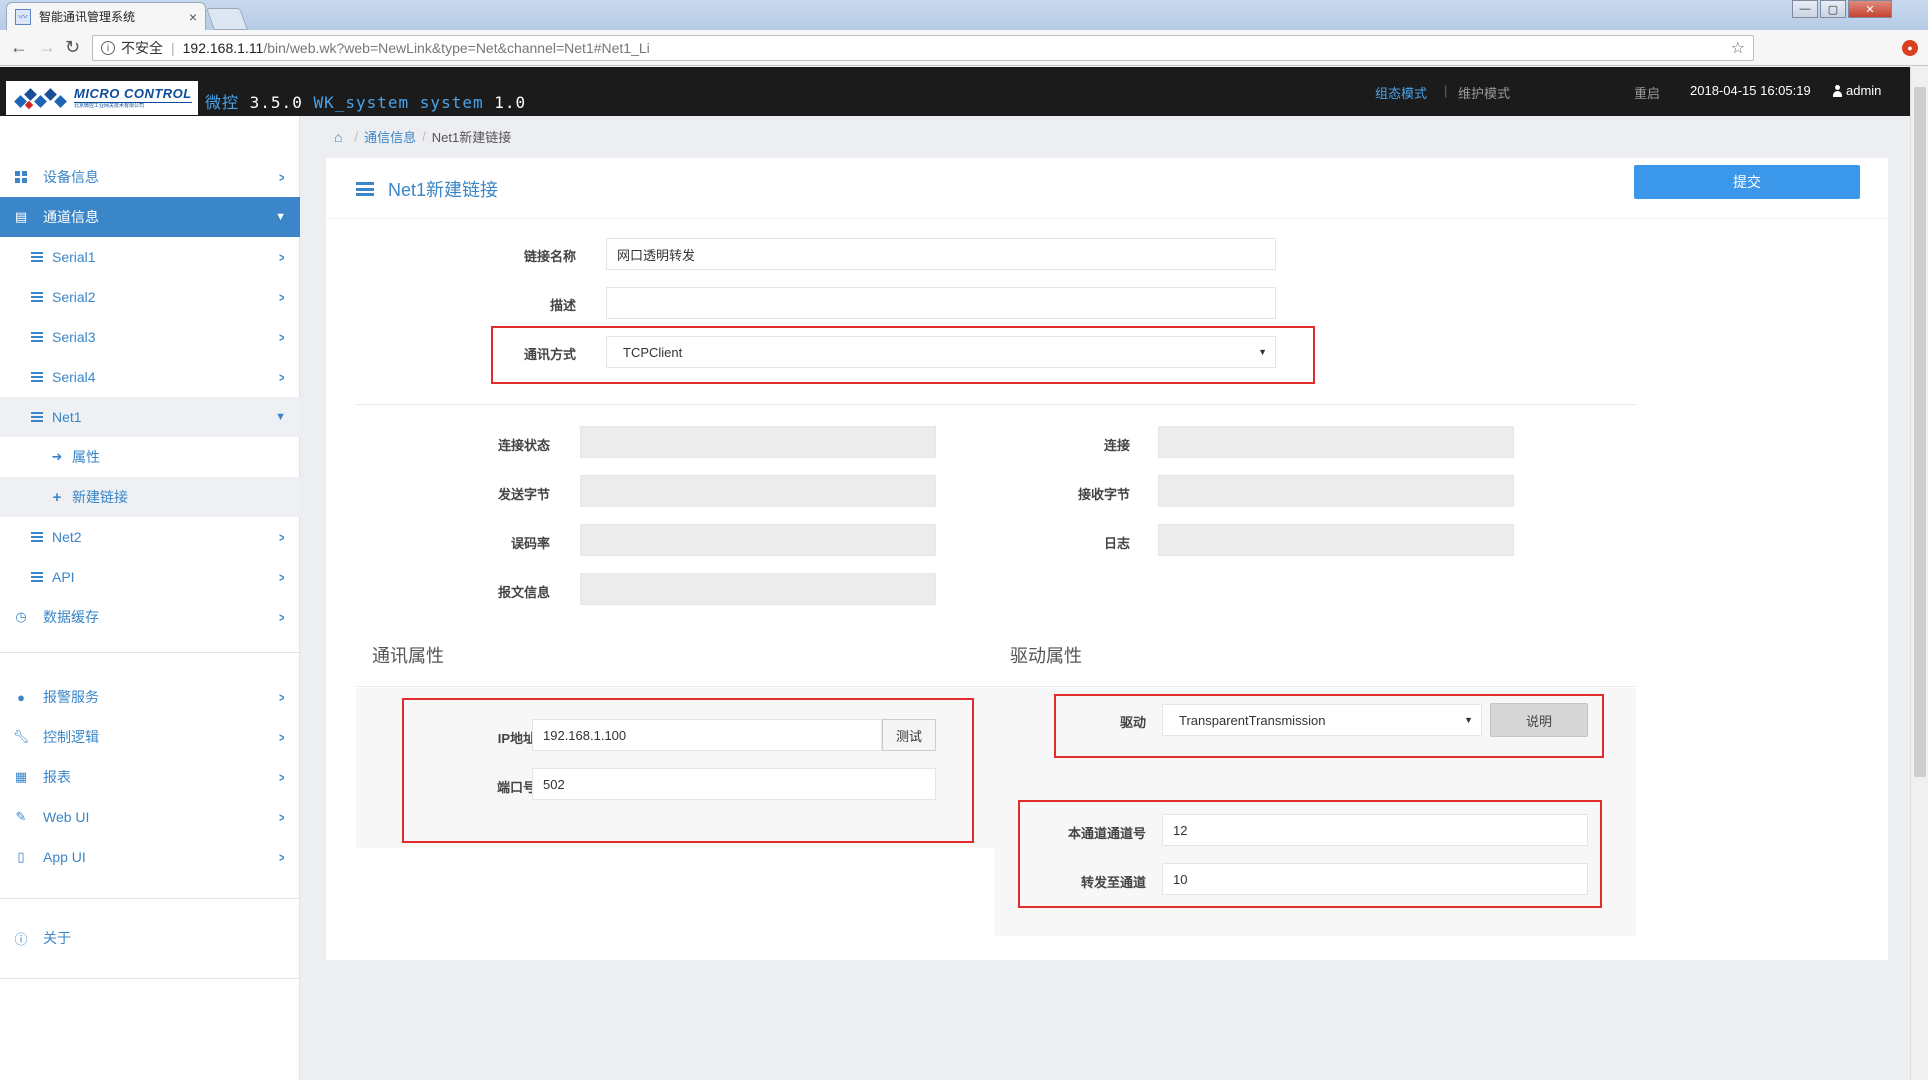  I want to click on config-mode-link: 组态模式, so click(1401, 92).